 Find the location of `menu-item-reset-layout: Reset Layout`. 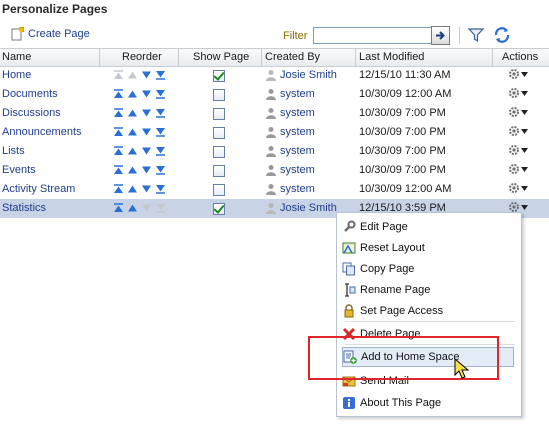

menu-item-reset-layout: Reset Layout is located at coordinates (428, 248).